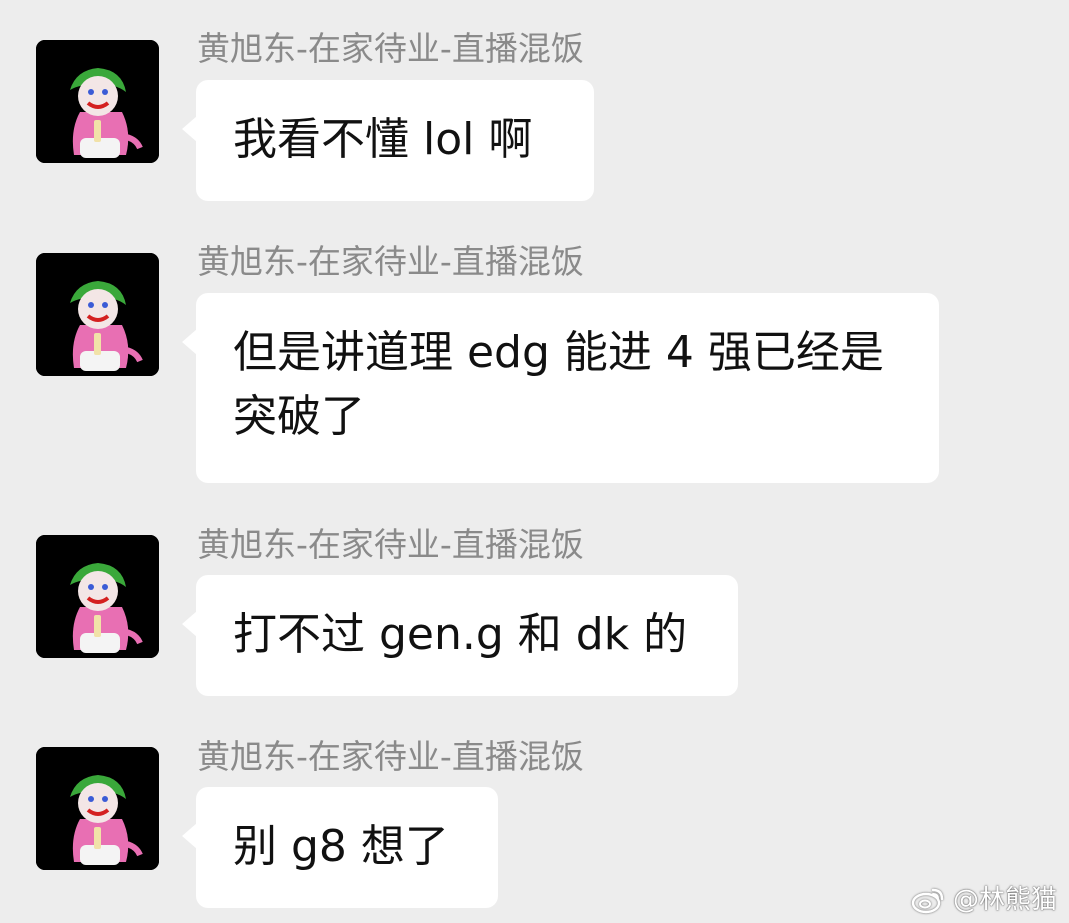  Describe the element at coordinates (388, 140) in the screenshot. I see `message-bubble: 我看不懂 lol 啊` at that location.